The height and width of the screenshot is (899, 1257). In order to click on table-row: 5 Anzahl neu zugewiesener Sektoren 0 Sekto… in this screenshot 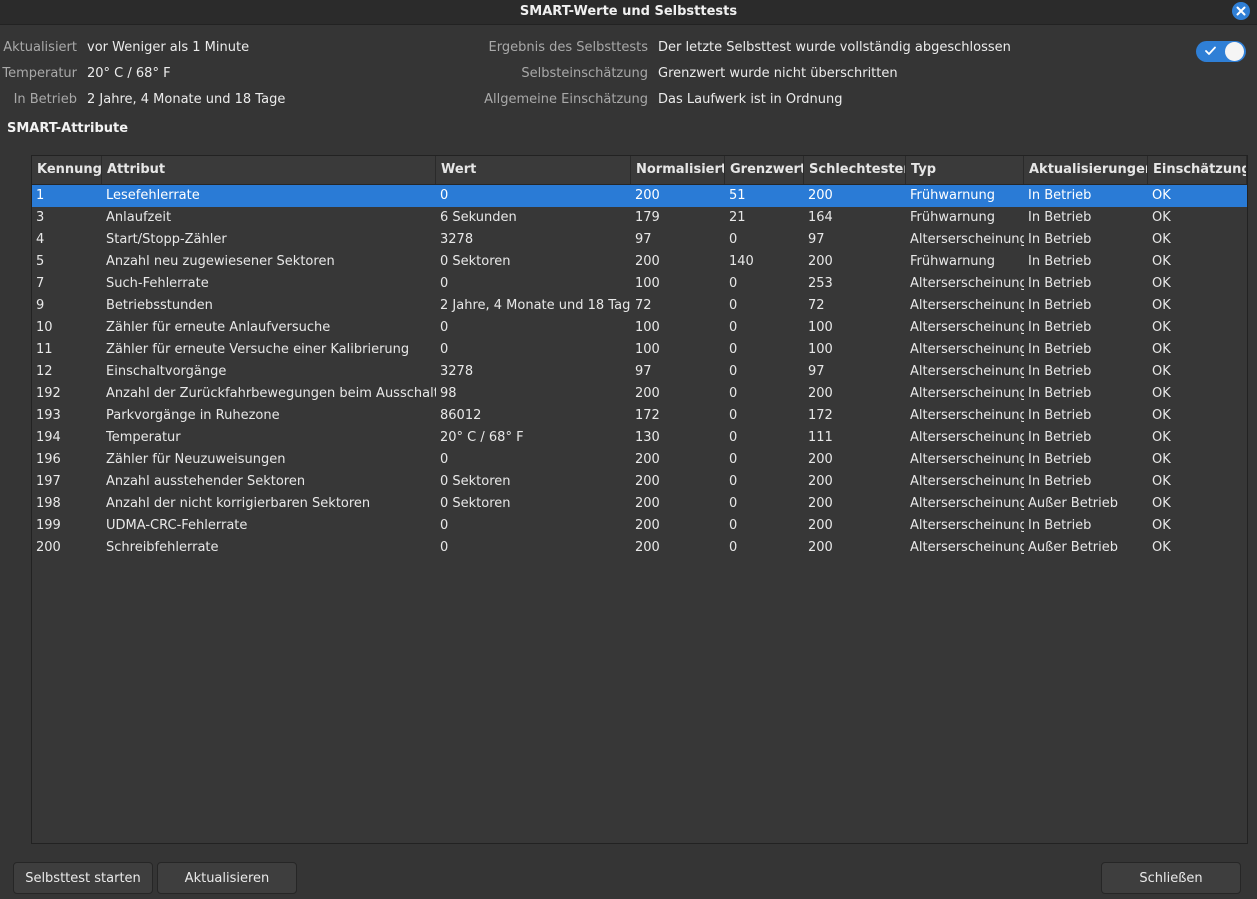, I will do `click(639, 262)`.